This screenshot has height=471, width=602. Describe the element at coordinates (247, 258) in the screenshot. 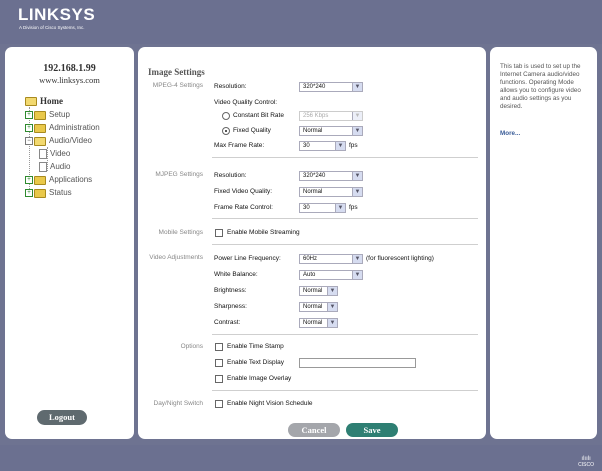

I see `power-line-label: Power Line Frequency:` at that location.